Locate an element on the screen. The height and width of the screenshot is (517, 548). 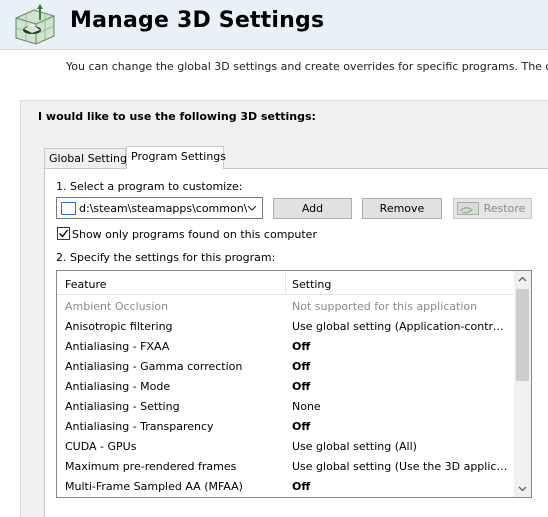
feature-cell: CUDA - GPUs is located at coordinates (101, 446).